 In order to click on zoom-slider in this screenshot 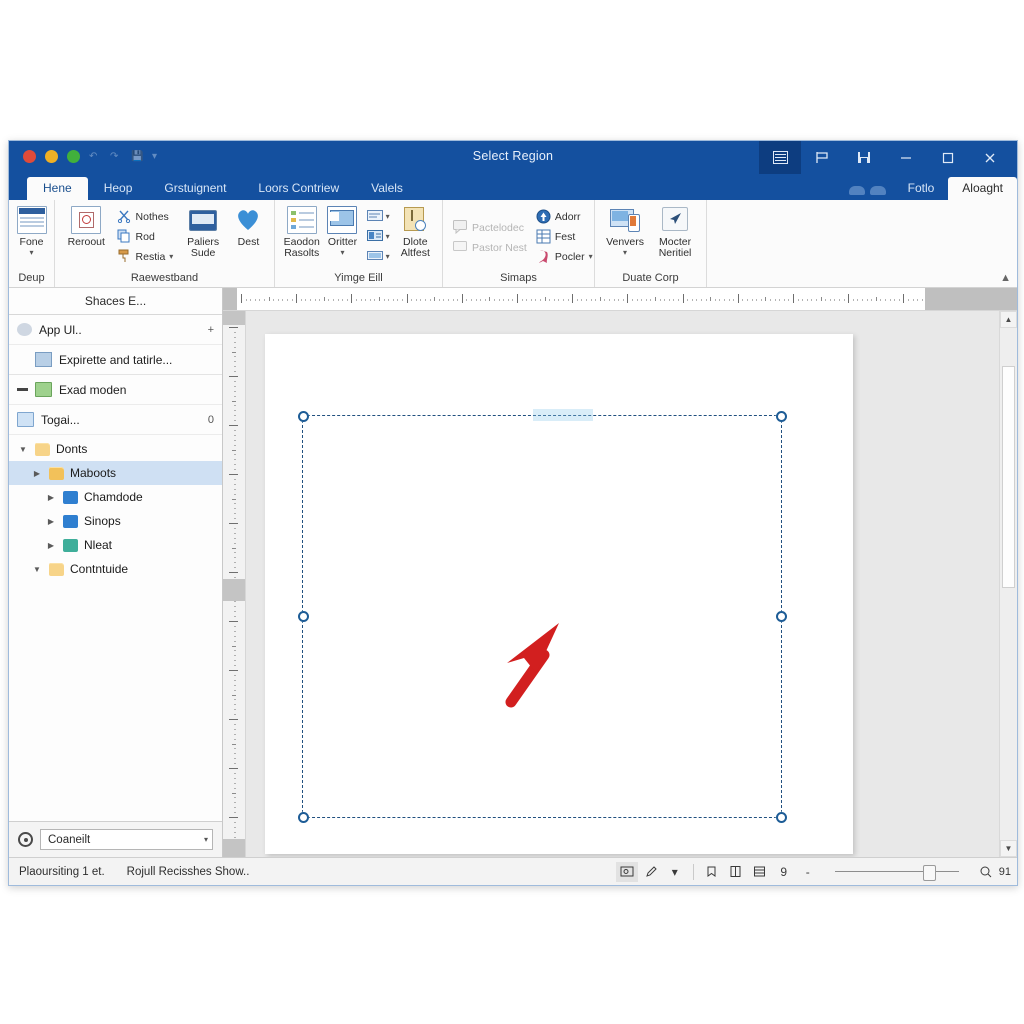, I will do `click(897, 872)`.